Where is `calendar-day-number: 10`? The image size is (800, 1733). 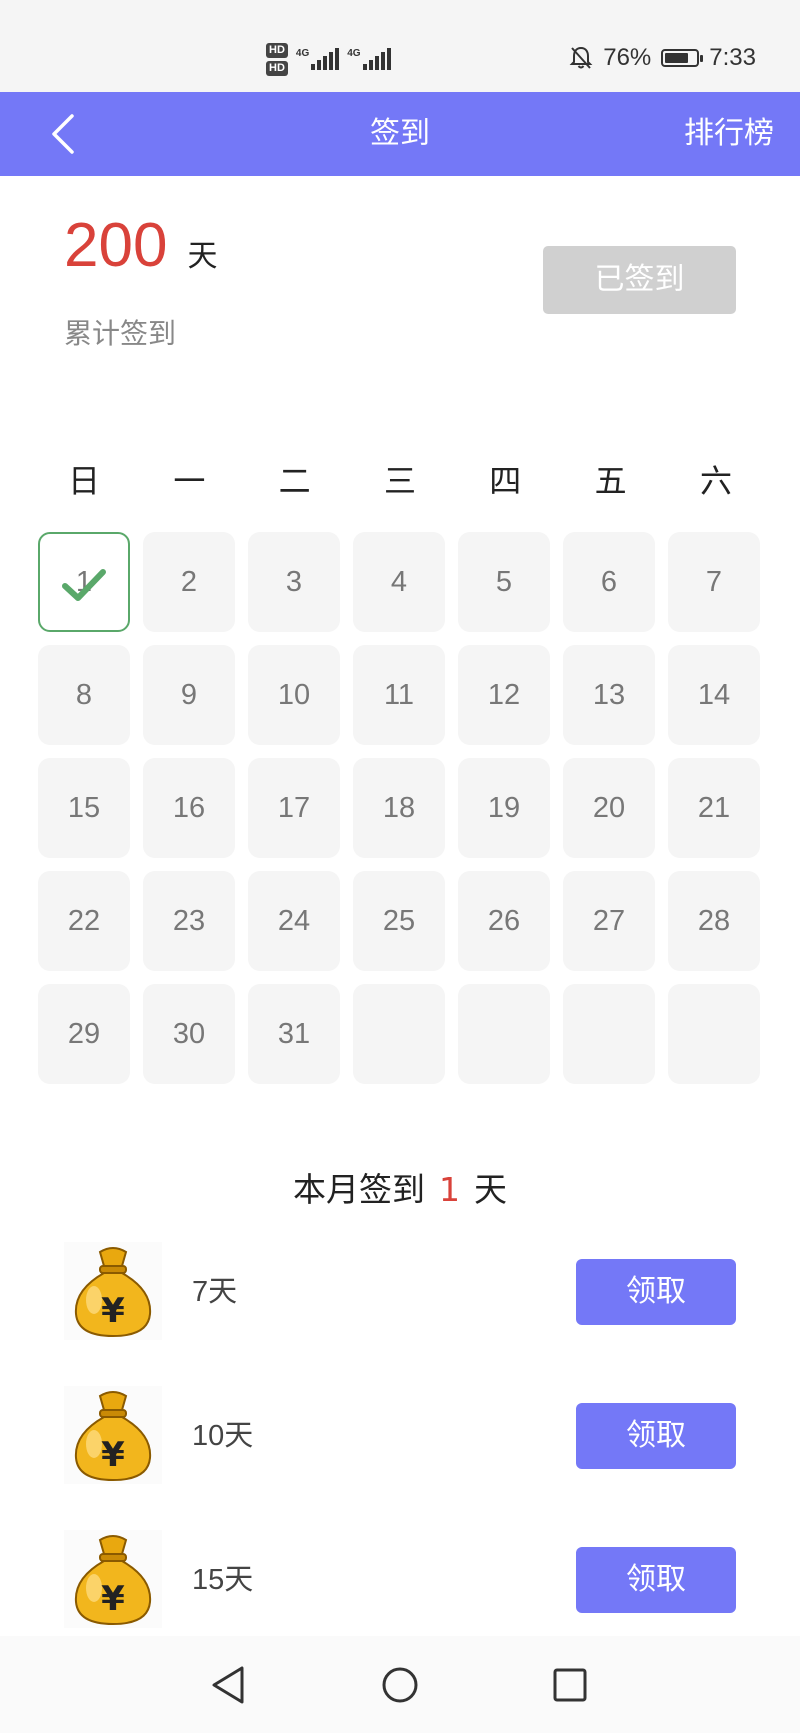 calendar-day-number: 10 is located at coordinates (294, 694).